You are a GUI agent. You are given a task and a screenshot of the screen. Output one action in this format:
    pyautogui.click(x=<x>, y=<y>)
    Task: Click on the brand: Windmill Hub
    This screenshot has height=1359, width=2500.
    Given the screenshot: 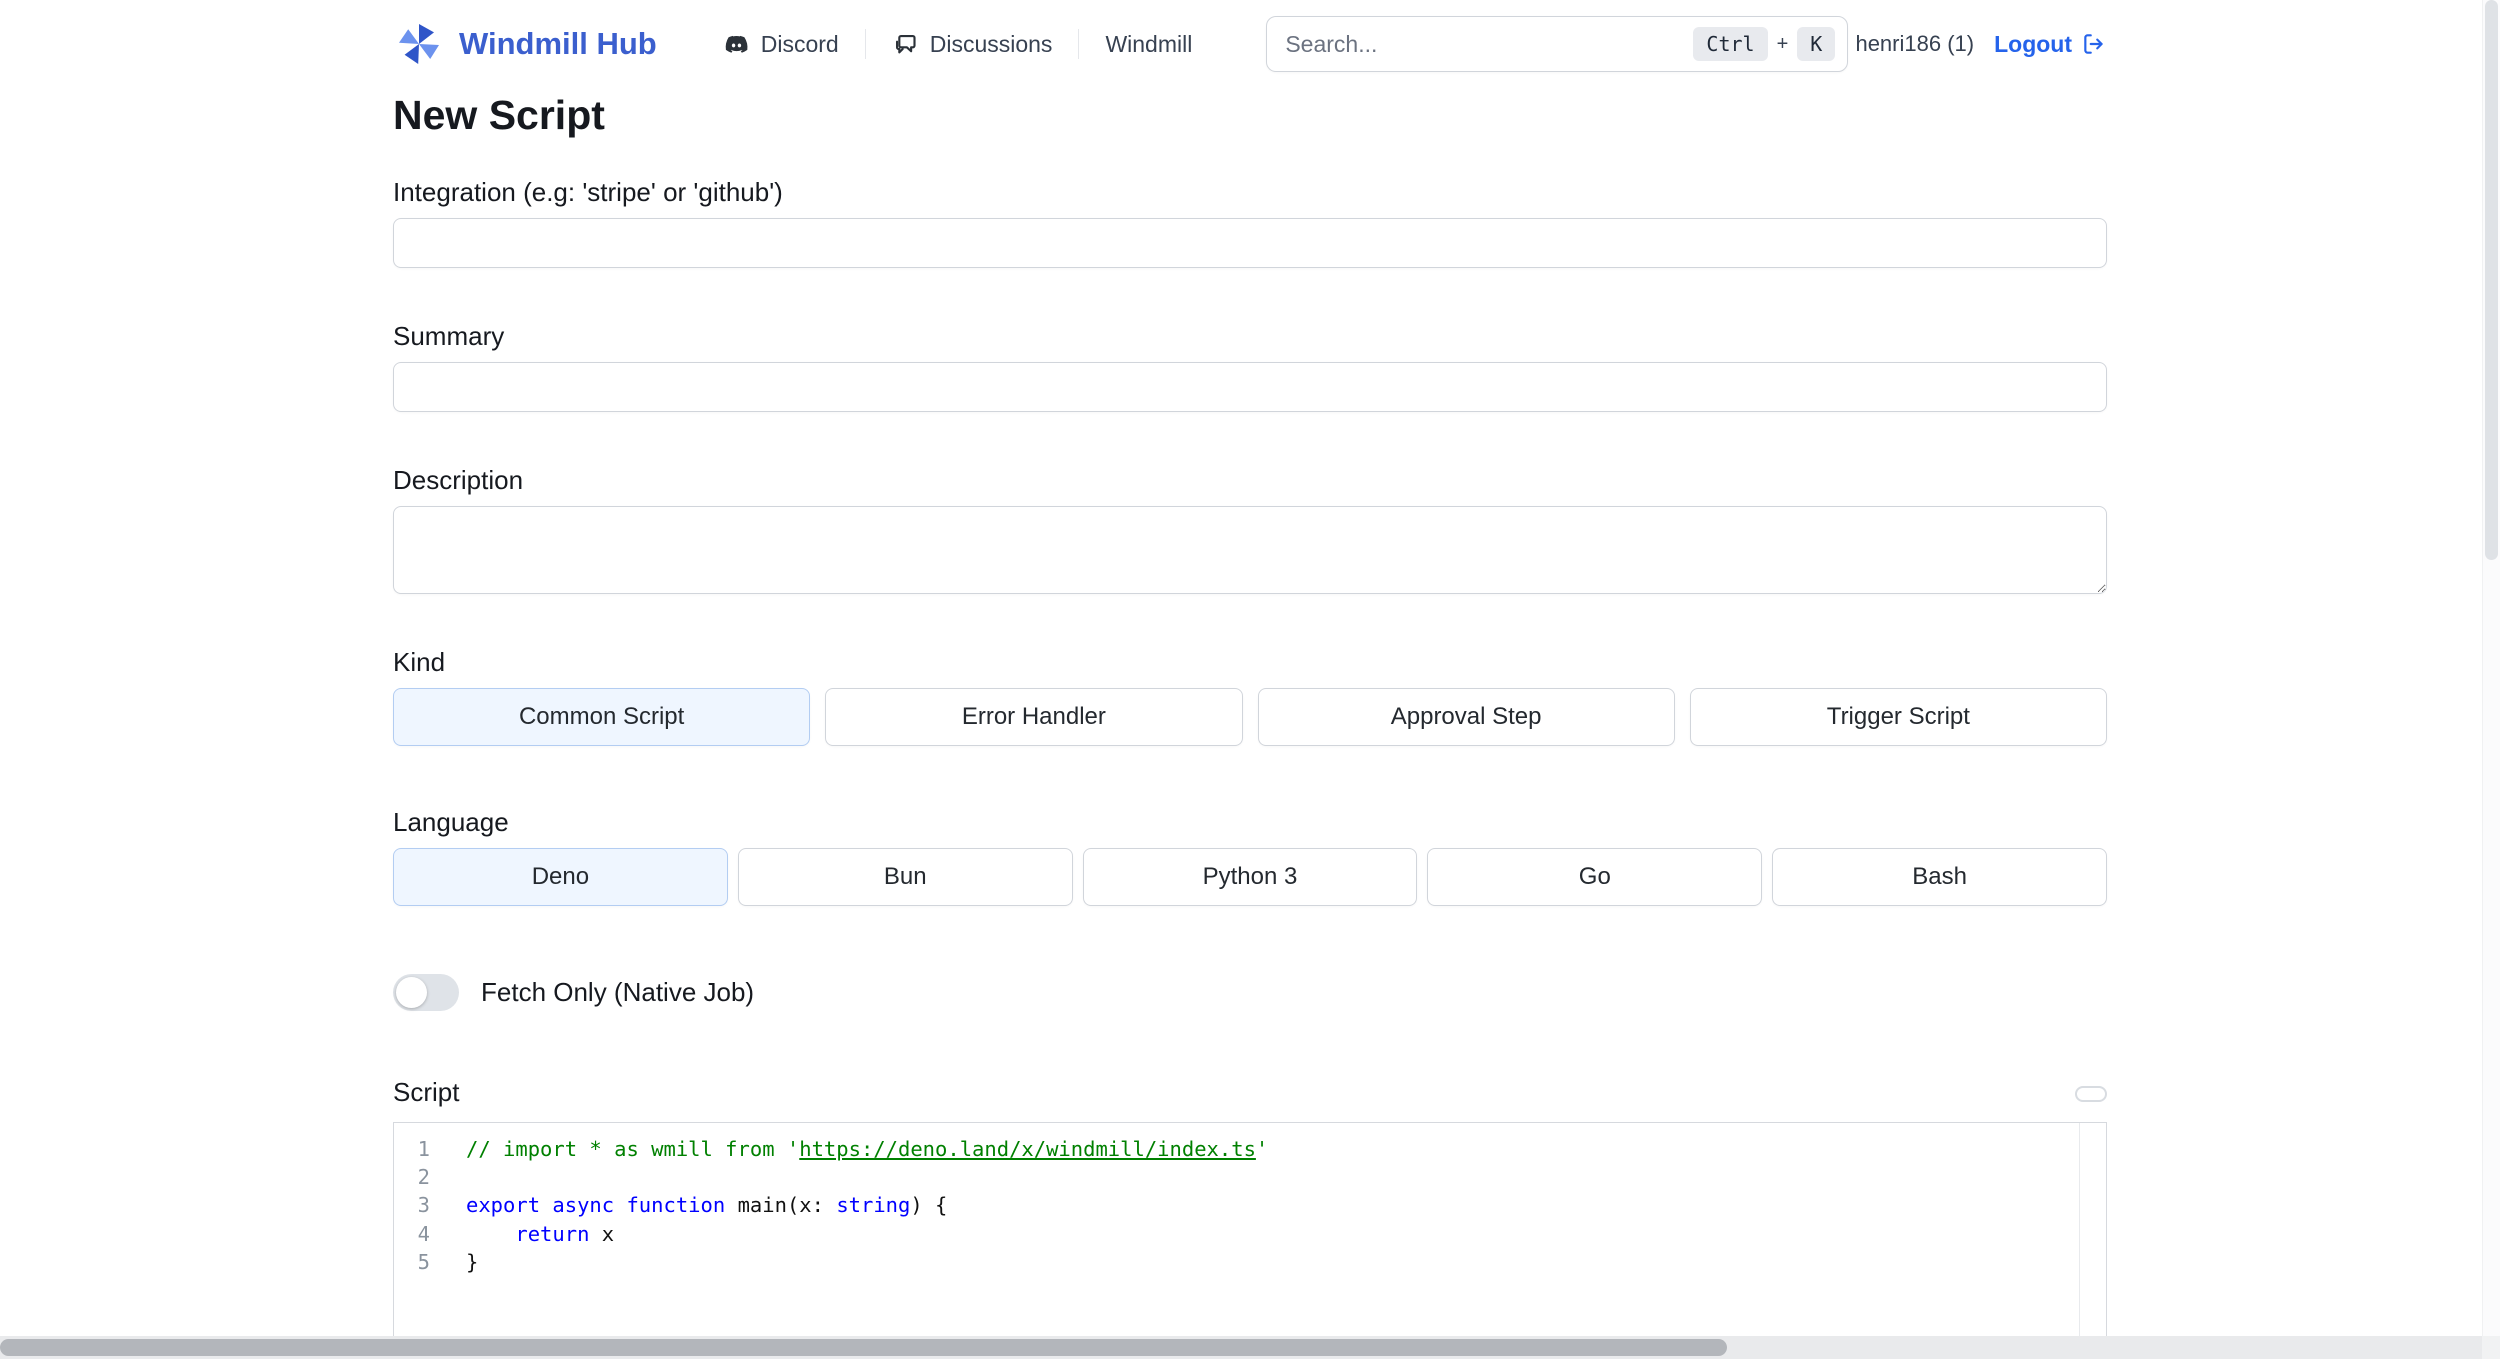 What is the action you would take?
    pyautogui.click(x=525, y=44)
    